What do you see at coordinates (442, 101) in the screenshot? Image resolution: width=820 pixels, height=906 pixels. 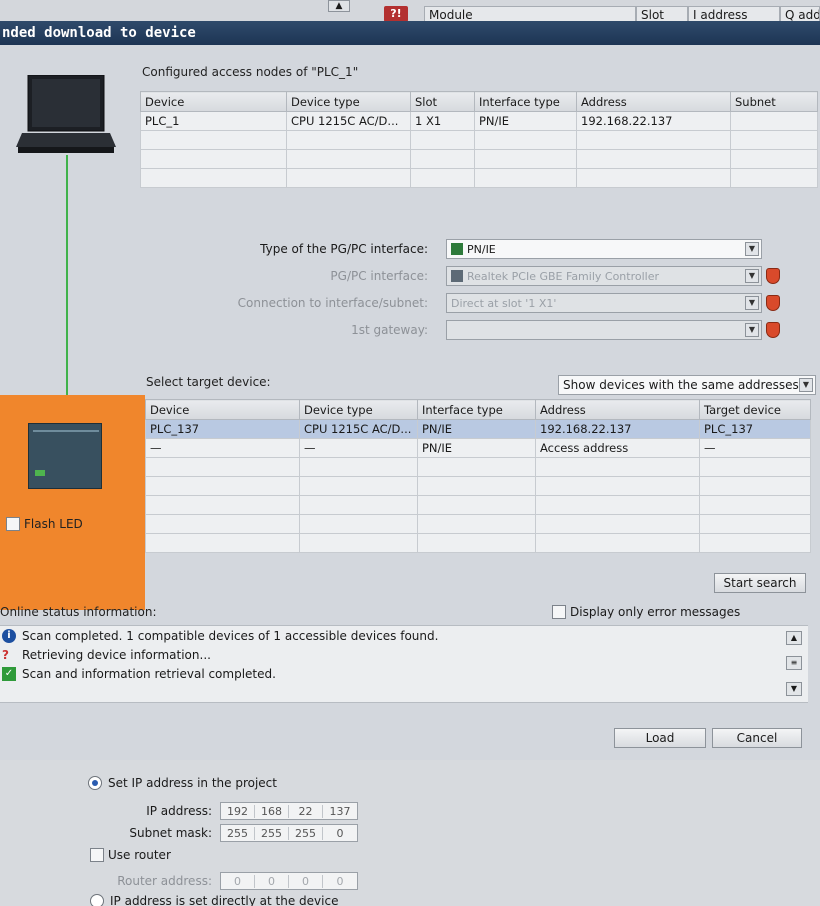 I see `col-slot: Slot` at bounding box center [442, 101].